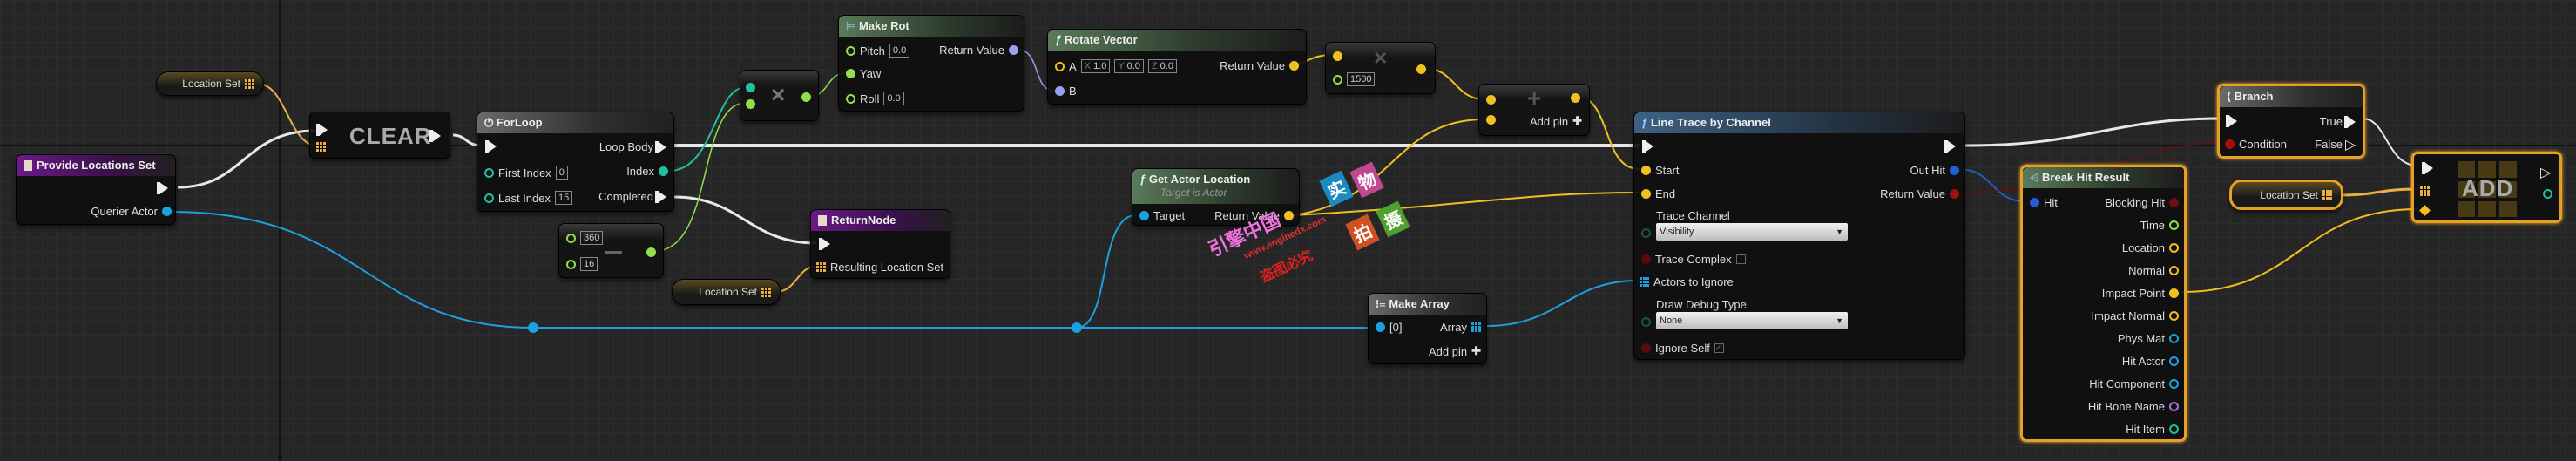 This screenshot has width=2576, height=461. What do you see at coordinates (1719, 348) in the screenshot?
I see `ignore-self-checkbox: ✓` at bounding box center [1719, 348].